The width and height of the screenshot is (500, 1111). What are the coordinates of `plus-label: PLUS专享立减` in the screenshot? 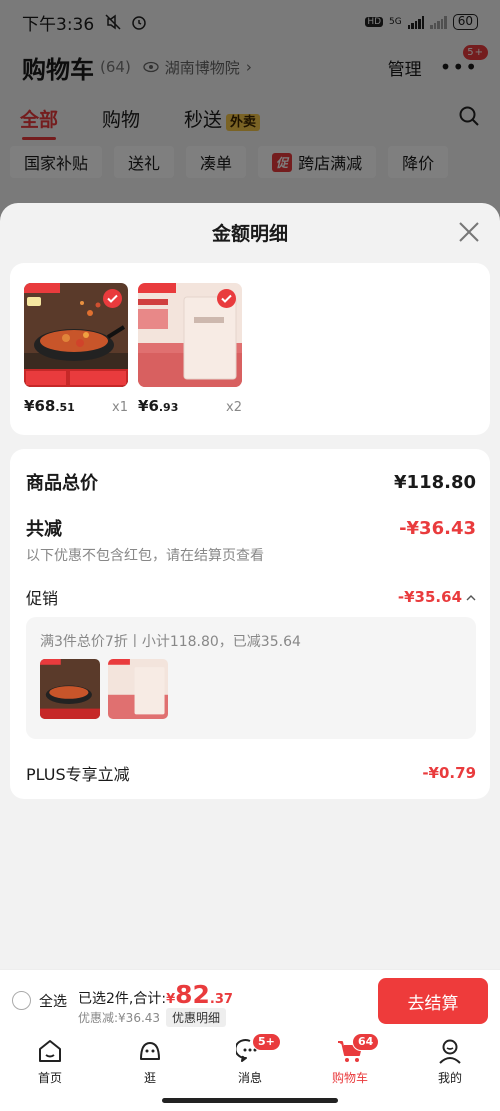 It's located at (78, 774).